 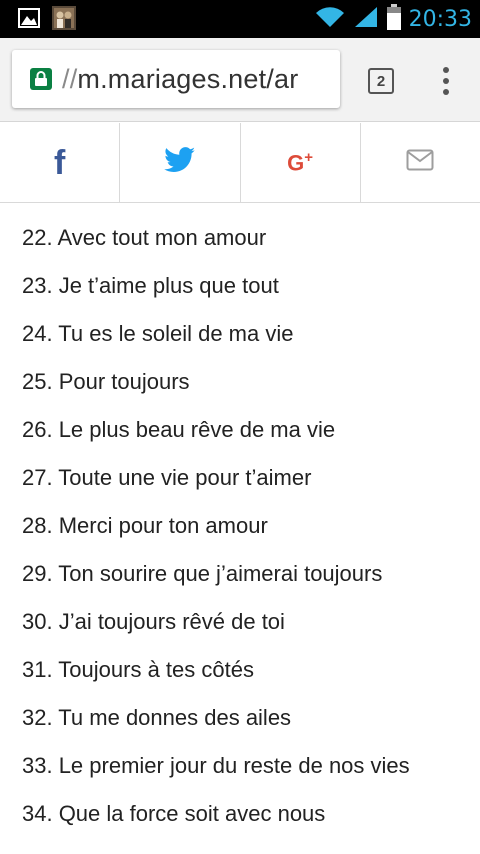 What do you see at coordinates (158, 333) in the screenshot?
I see `list-item: 24. Tu es le soleil de ma vie` at bounding box center [158, 333].